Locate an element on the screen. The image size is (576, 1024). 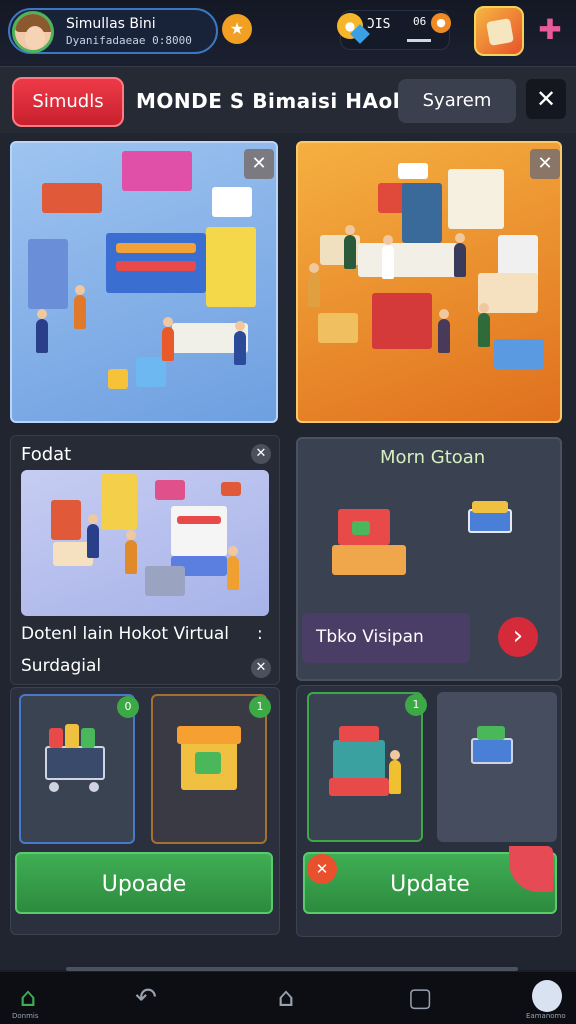
store-card-blue: ✕ is located at coordinates (144, 282).